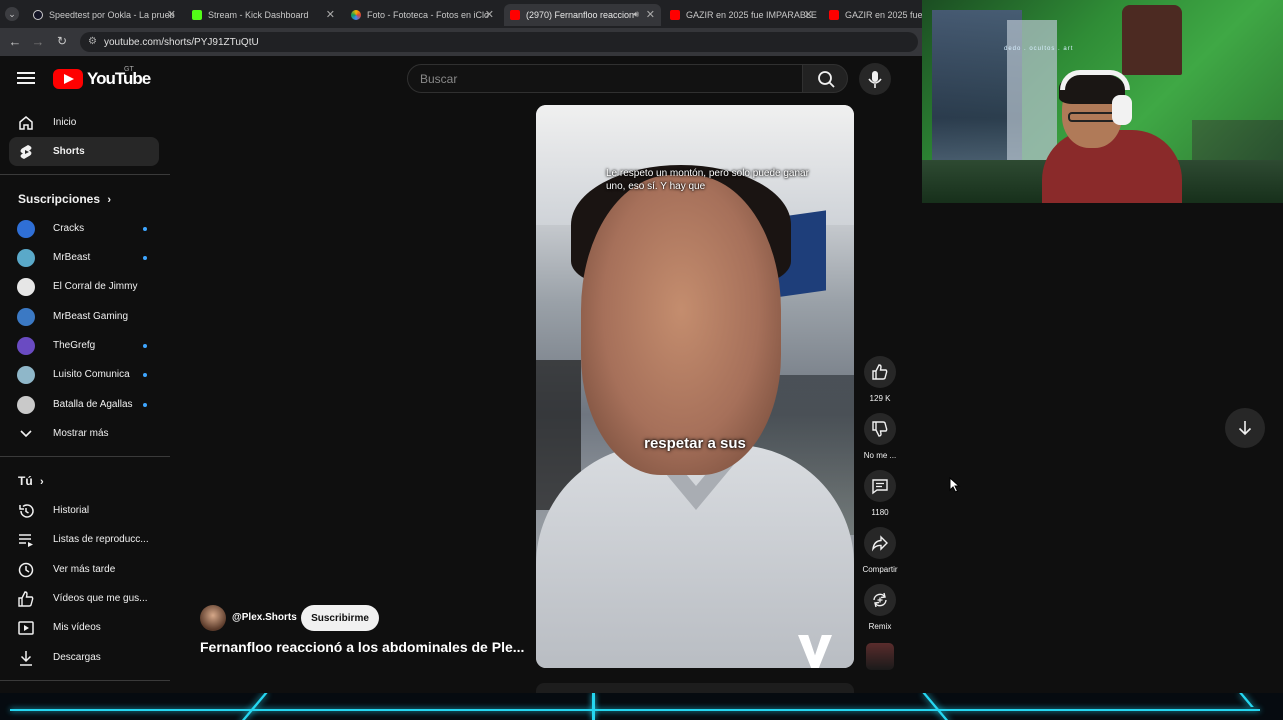  Describe the element at coordinates (84, 122) in the screenshot. I see `sidebar-item-home: Inicio` at that location.